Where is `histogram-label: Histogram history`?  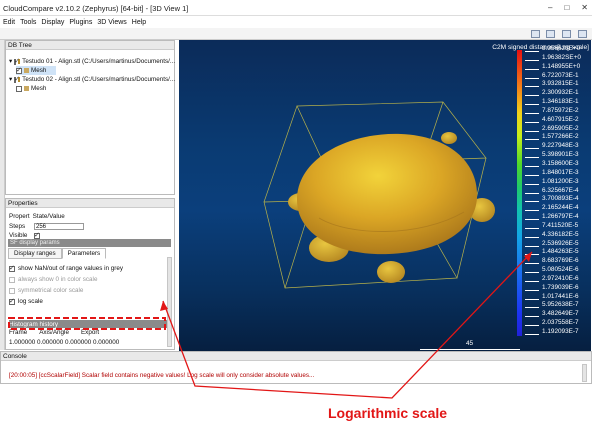 histogram-label: Histogram history is located at coordinates (33, 324).